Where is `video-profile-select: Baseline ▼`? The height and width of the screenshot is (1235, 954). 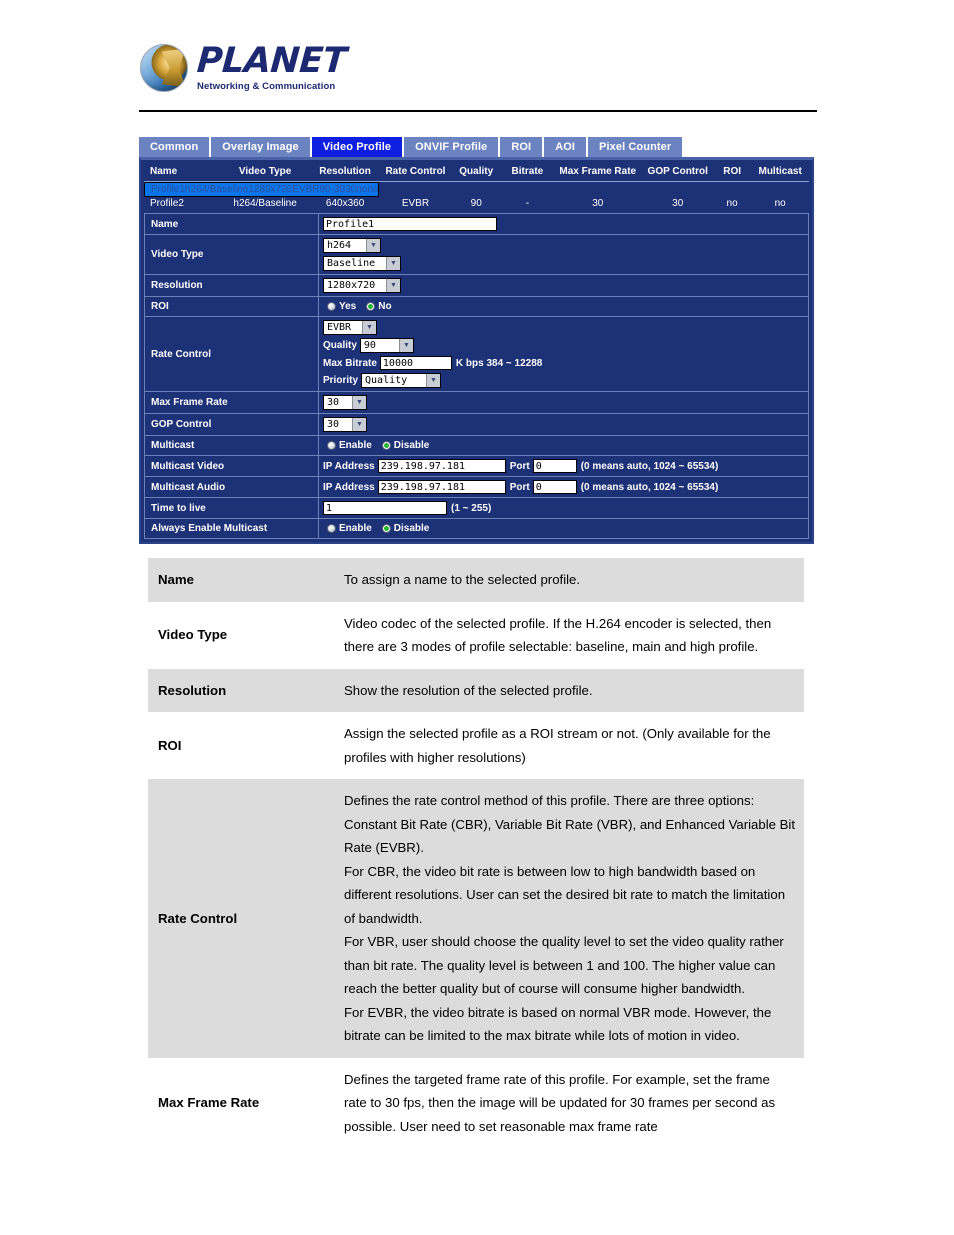 video-profile-select: Baseline ▼ is located at coordinates (362, 263).